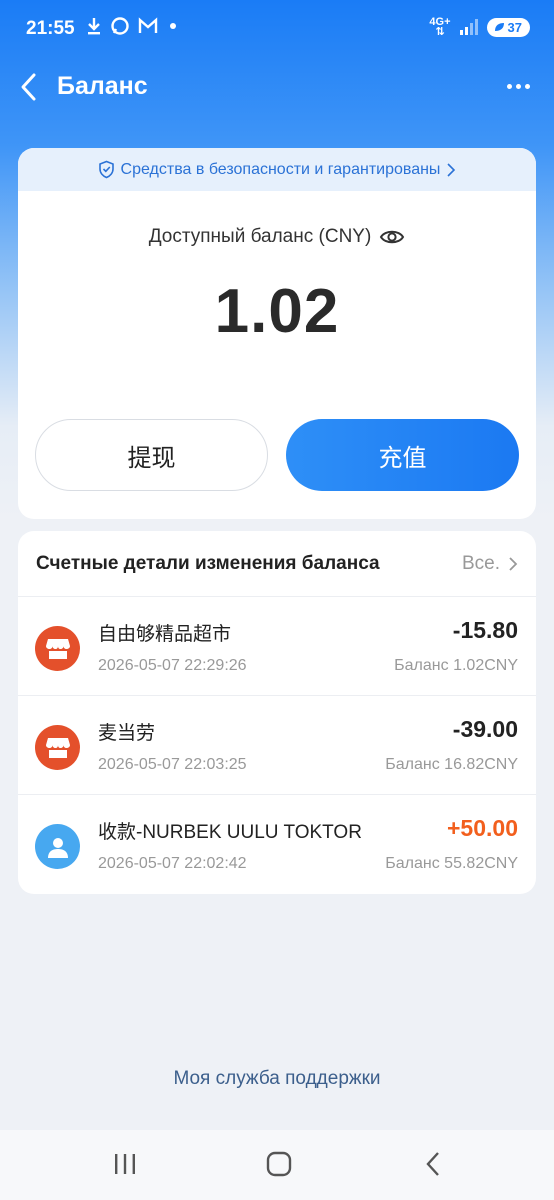 Image resolution: width=554 pixels, height=1200 pixels. Describe the element at coordinates (479, 27) in the screenshot. I see `system-icons: 4G+ ⇅ 37` at that location.